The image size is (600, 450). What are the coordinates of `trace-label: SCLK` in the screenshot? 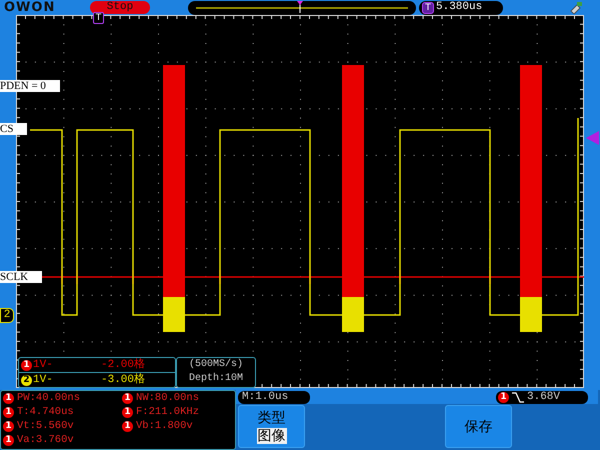 It's located at (21, 277).